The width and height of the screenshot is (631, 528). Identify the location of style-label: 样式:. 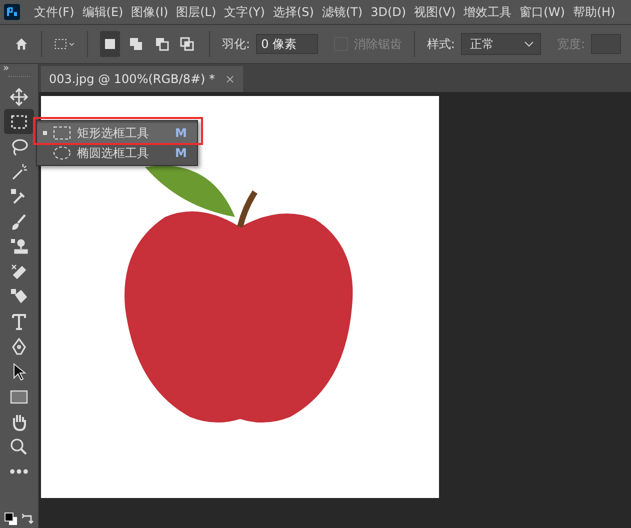
(440, 44).